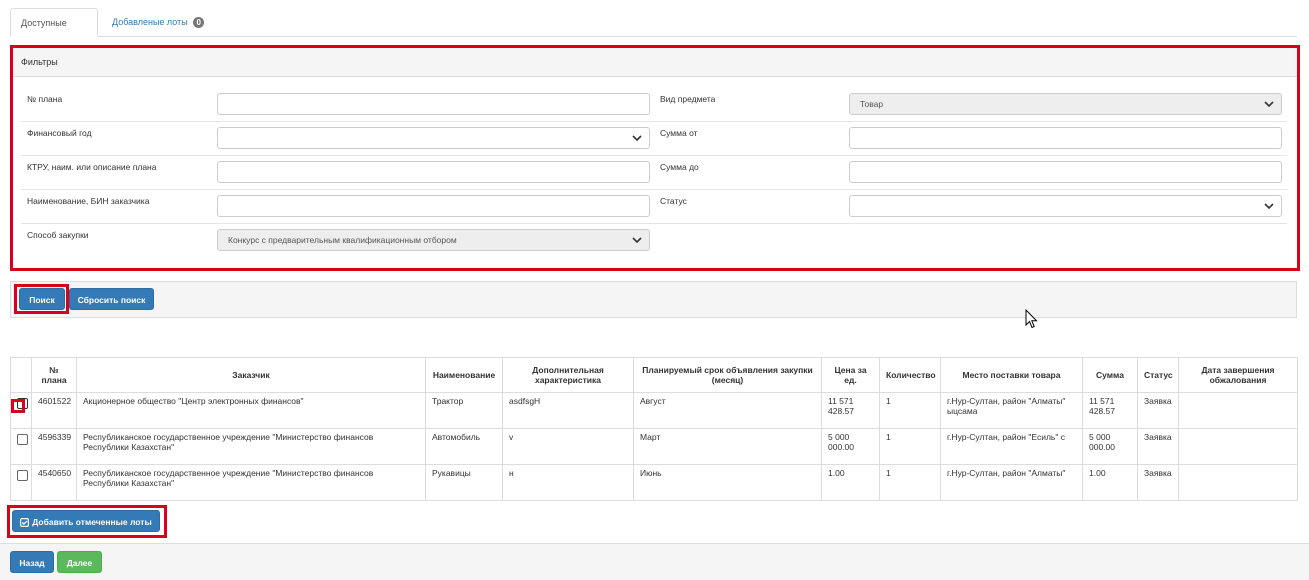  Describe the element at coordinates (850, 482) in the screenshot. I see `price-cell: 1.00` at that location.